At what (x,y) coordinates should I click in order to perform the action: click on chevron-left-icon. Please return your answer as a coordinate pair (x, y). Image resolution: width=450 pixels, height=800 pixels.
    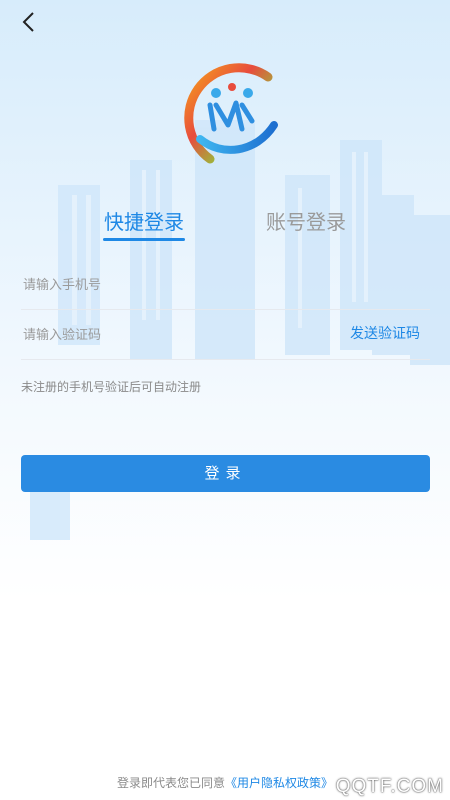
    Looking at the image, I should click on (28, 22).